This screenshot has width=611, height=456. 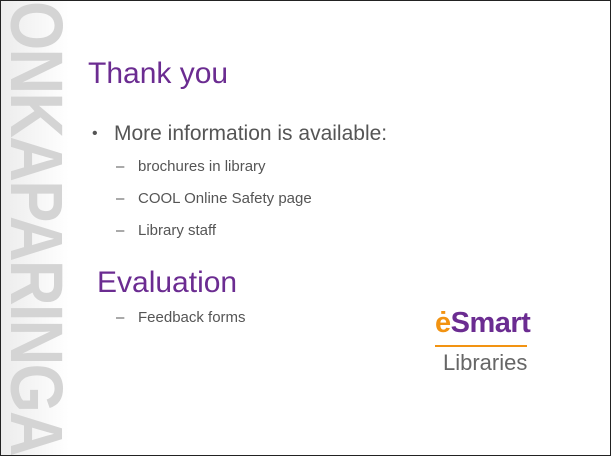 I want to click on bullet-more-info: • More information is available:, so click(x=239, y=134).